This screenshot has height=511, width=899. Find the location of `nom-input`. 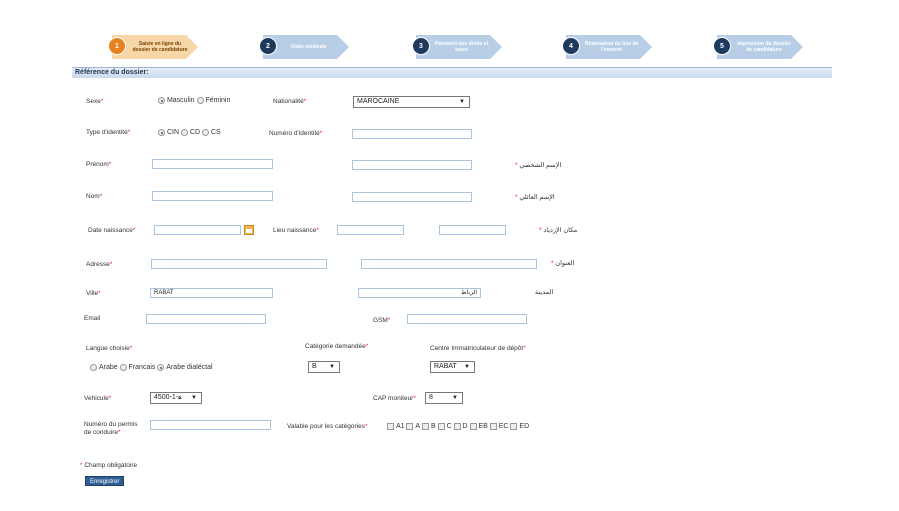

nom-input is located at coordinates (212, 196).